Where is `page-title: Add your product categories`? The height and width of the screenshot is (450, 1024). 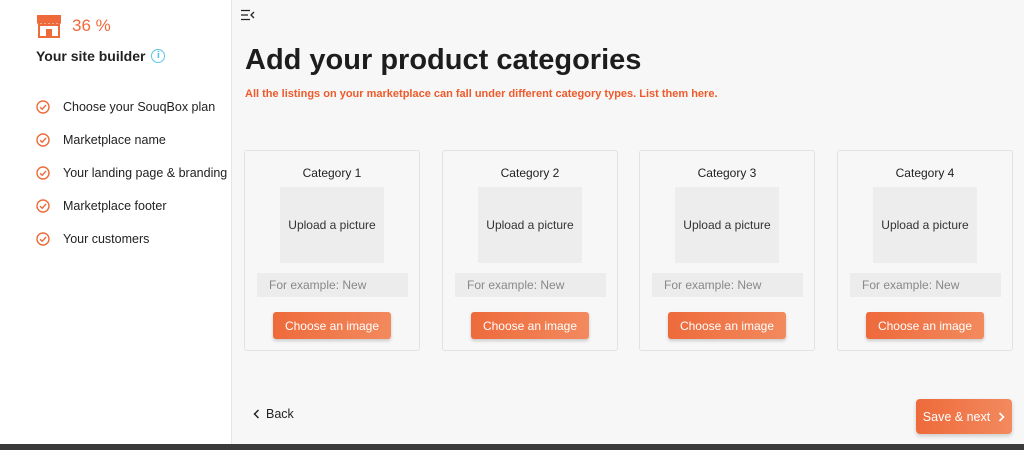 page-title: Add your product categories is located at coordinates (443, 60).